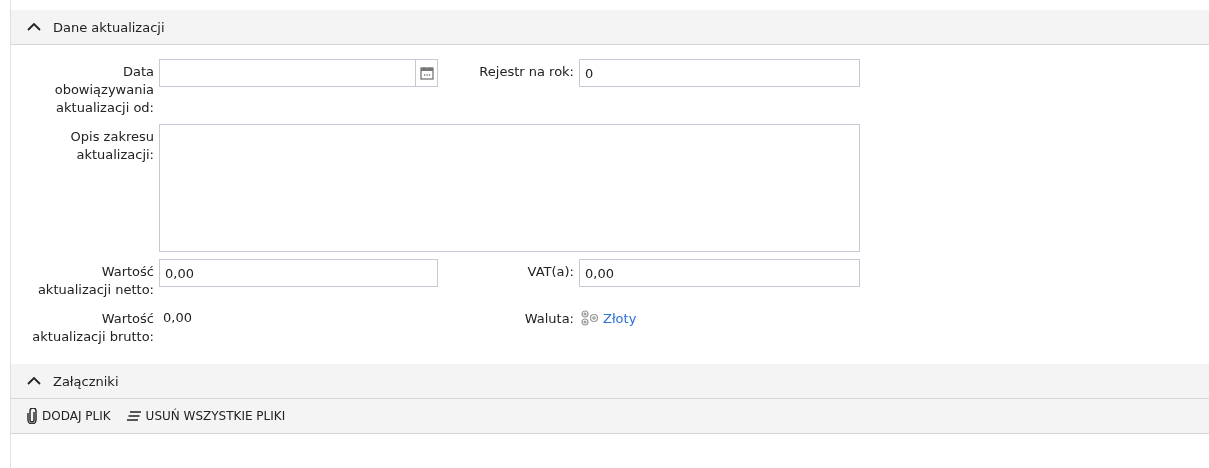 The width and height of the screenshot is (1209, 468). I want to click on gears-icon, so click(590, 318).